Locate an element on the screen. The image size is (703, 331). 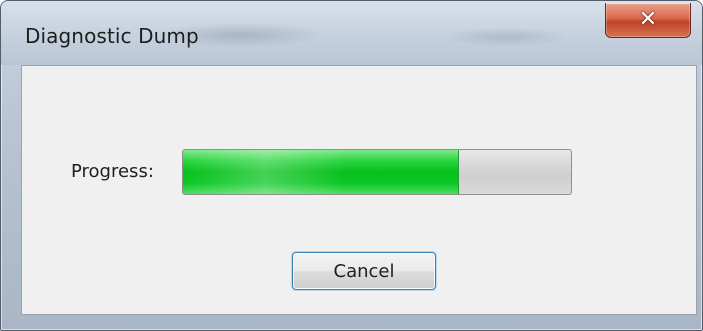
close-icon: ✕ is located at coordinates (648, 19).